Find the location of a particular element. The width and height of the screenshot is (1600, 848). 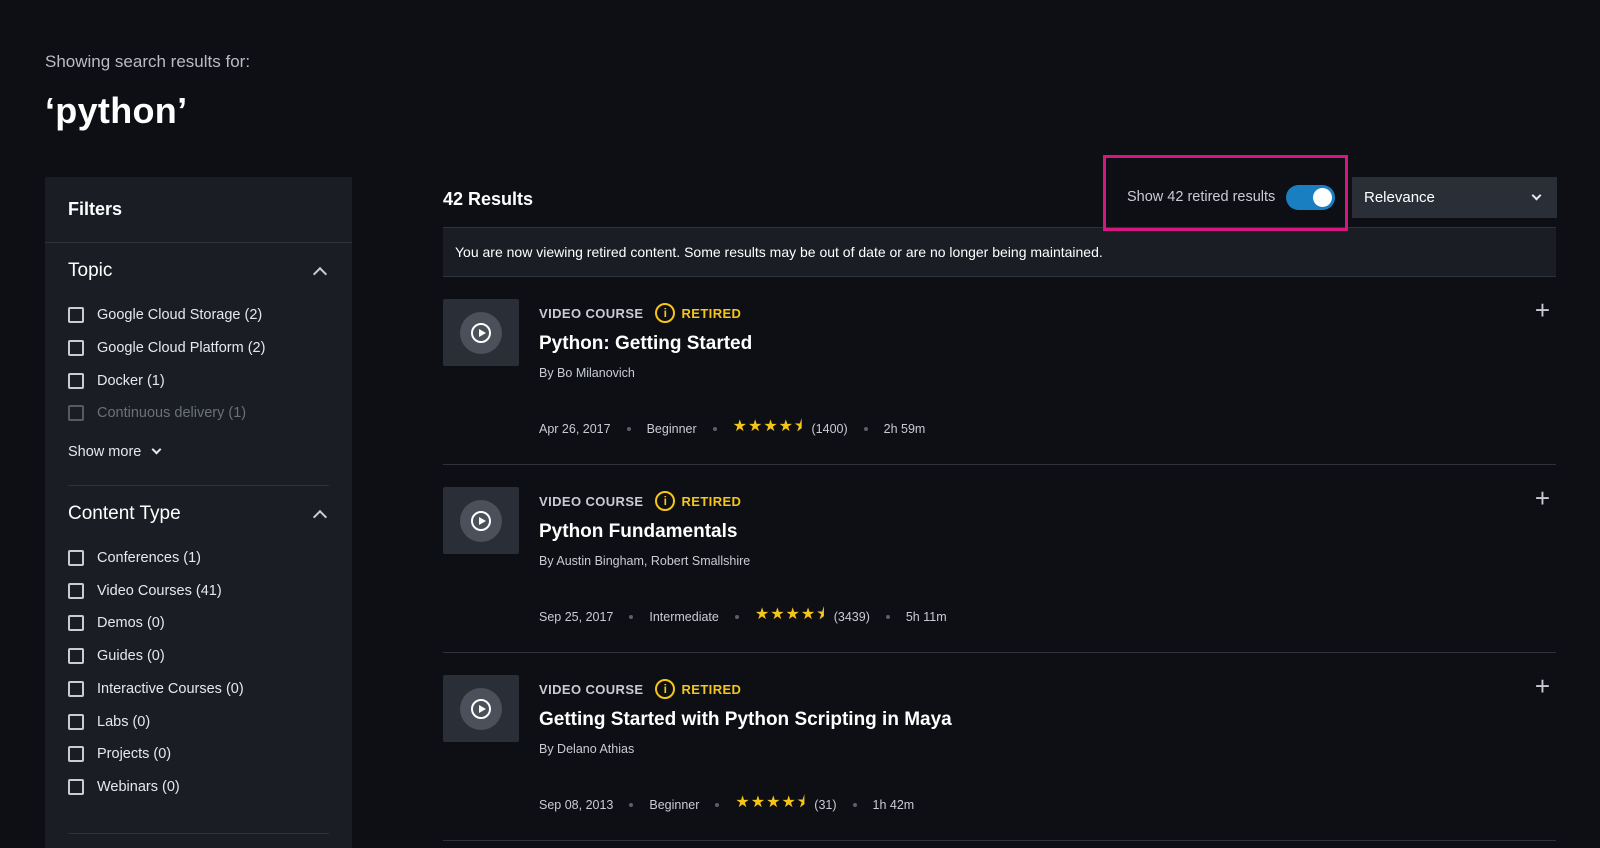

search-query: ‘python’ is located at coordinates (116, 110).